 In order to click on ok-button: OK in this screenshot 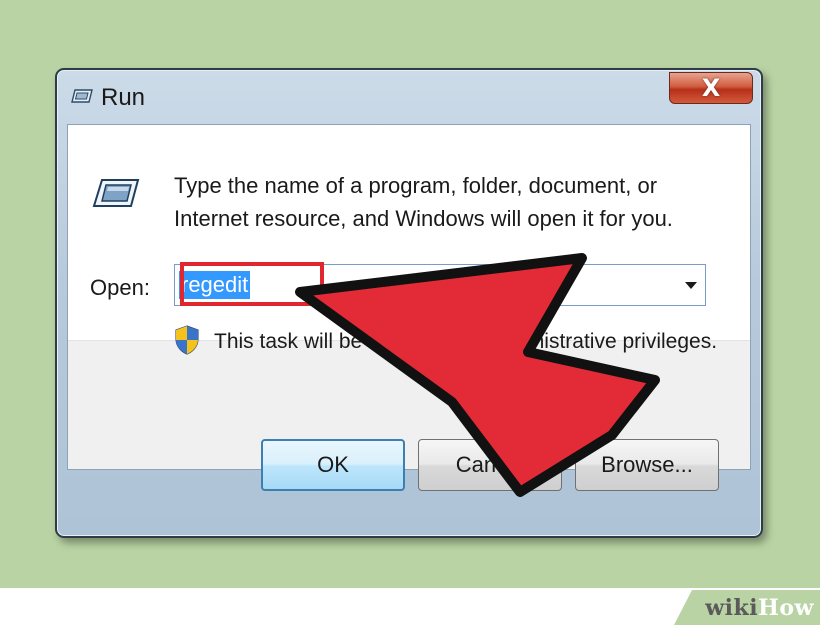, I will do `click(333, 465)`.